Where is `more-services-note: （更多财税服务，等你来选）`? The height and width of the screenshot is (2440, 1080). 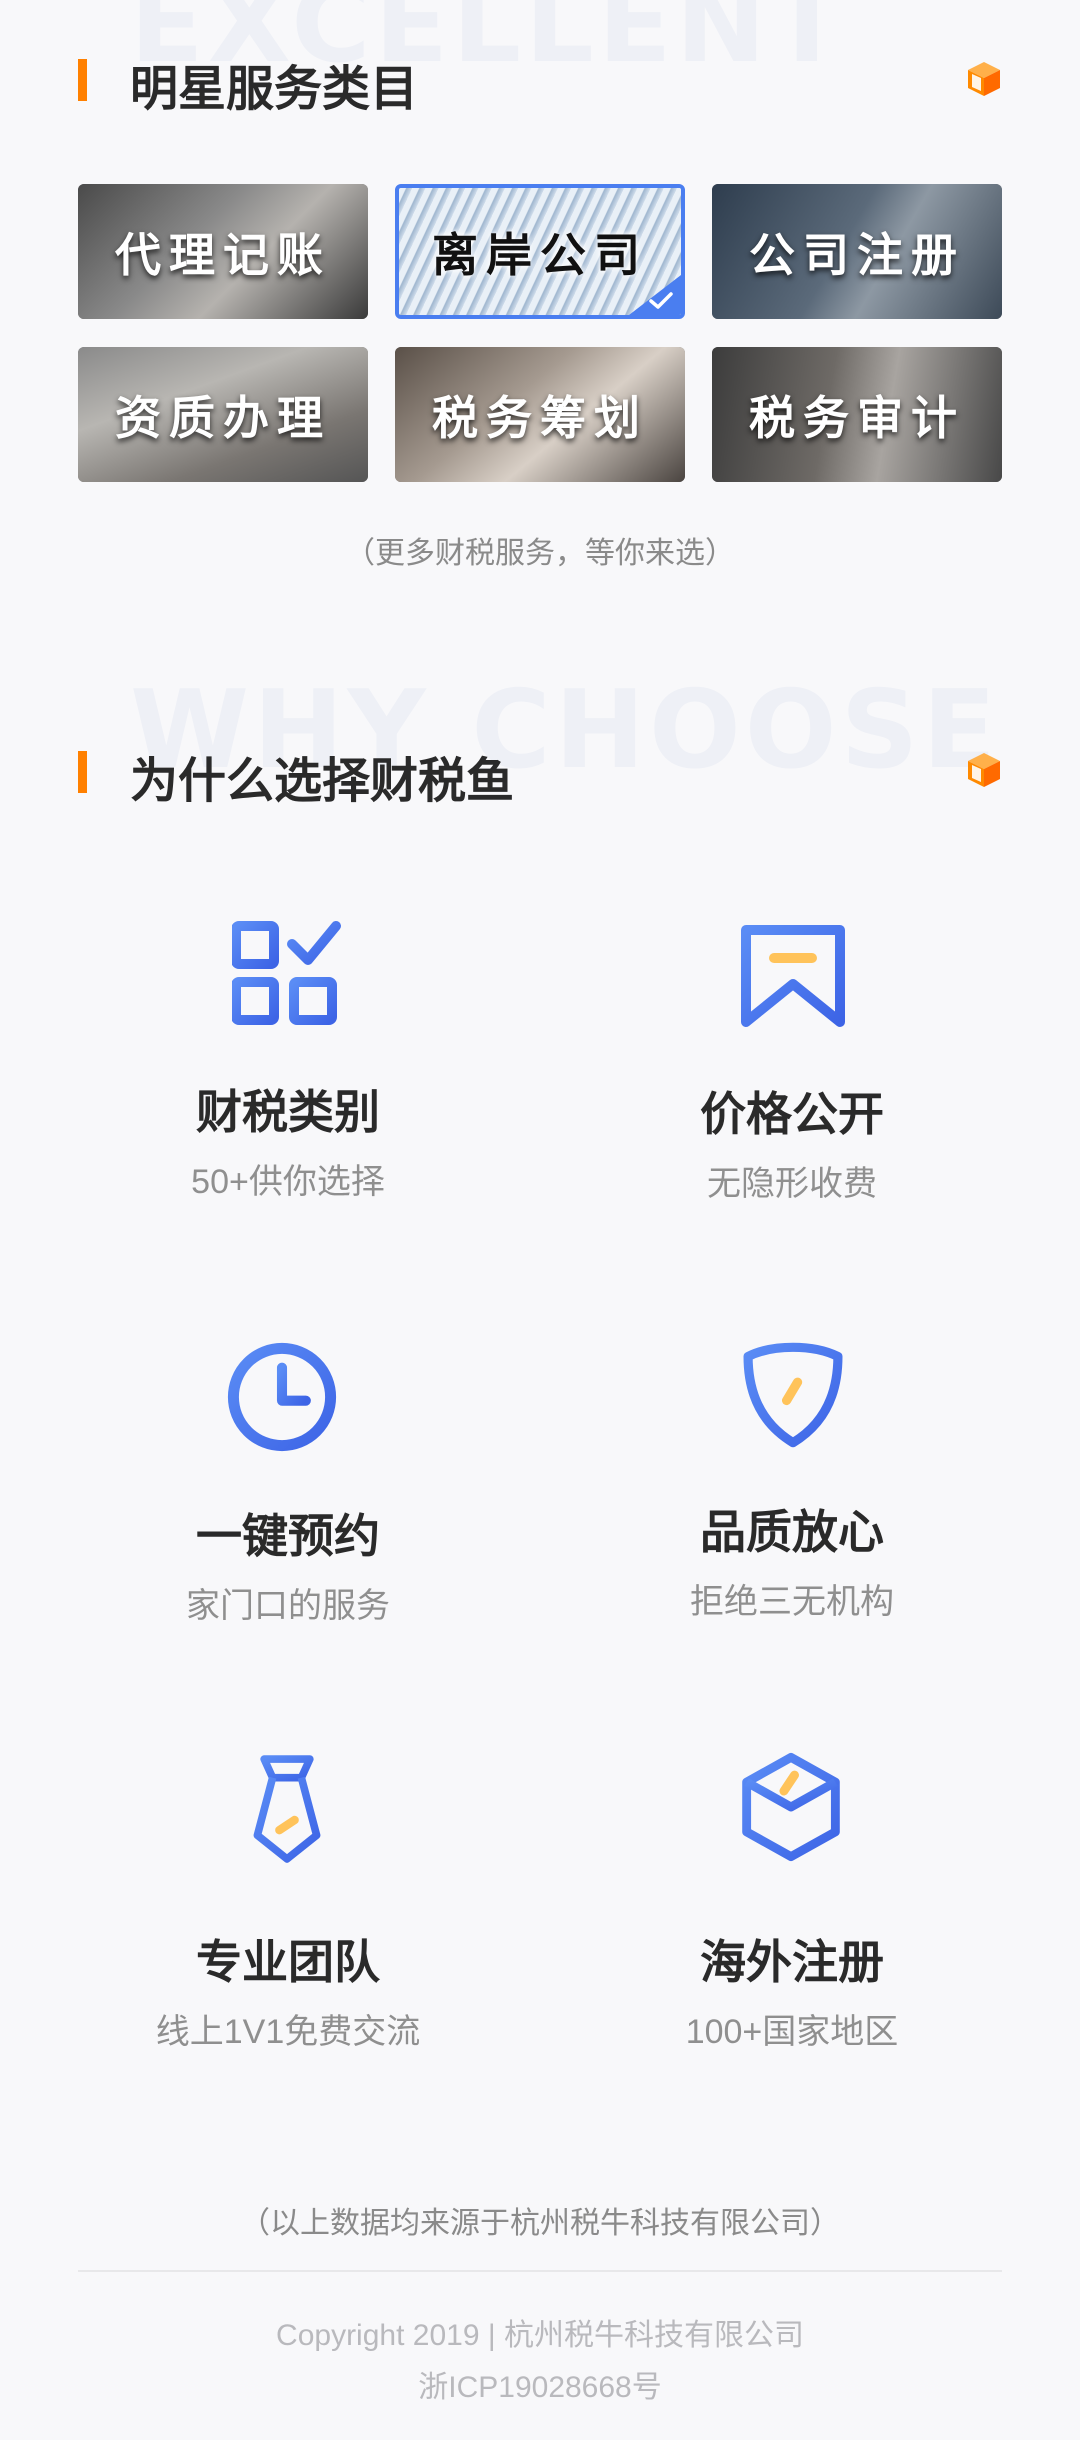 more-services-note: （更多财税服务，等你来选） is located at coordinates (540, 553).